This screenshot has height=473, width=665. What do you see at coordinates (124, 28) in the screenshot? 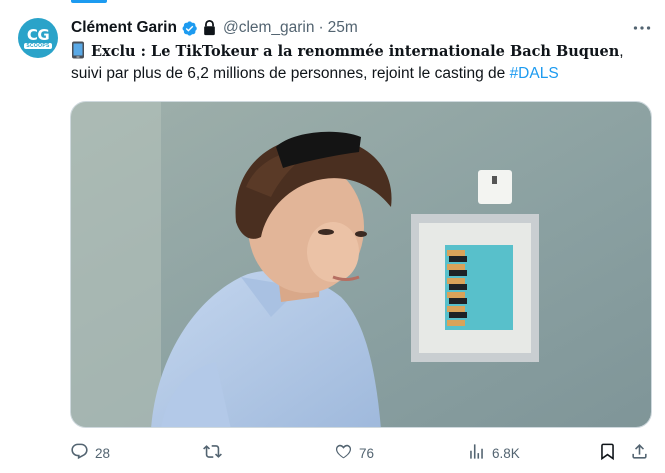
I see `author-name: Clément Garin` at bounding box center [124, 28].